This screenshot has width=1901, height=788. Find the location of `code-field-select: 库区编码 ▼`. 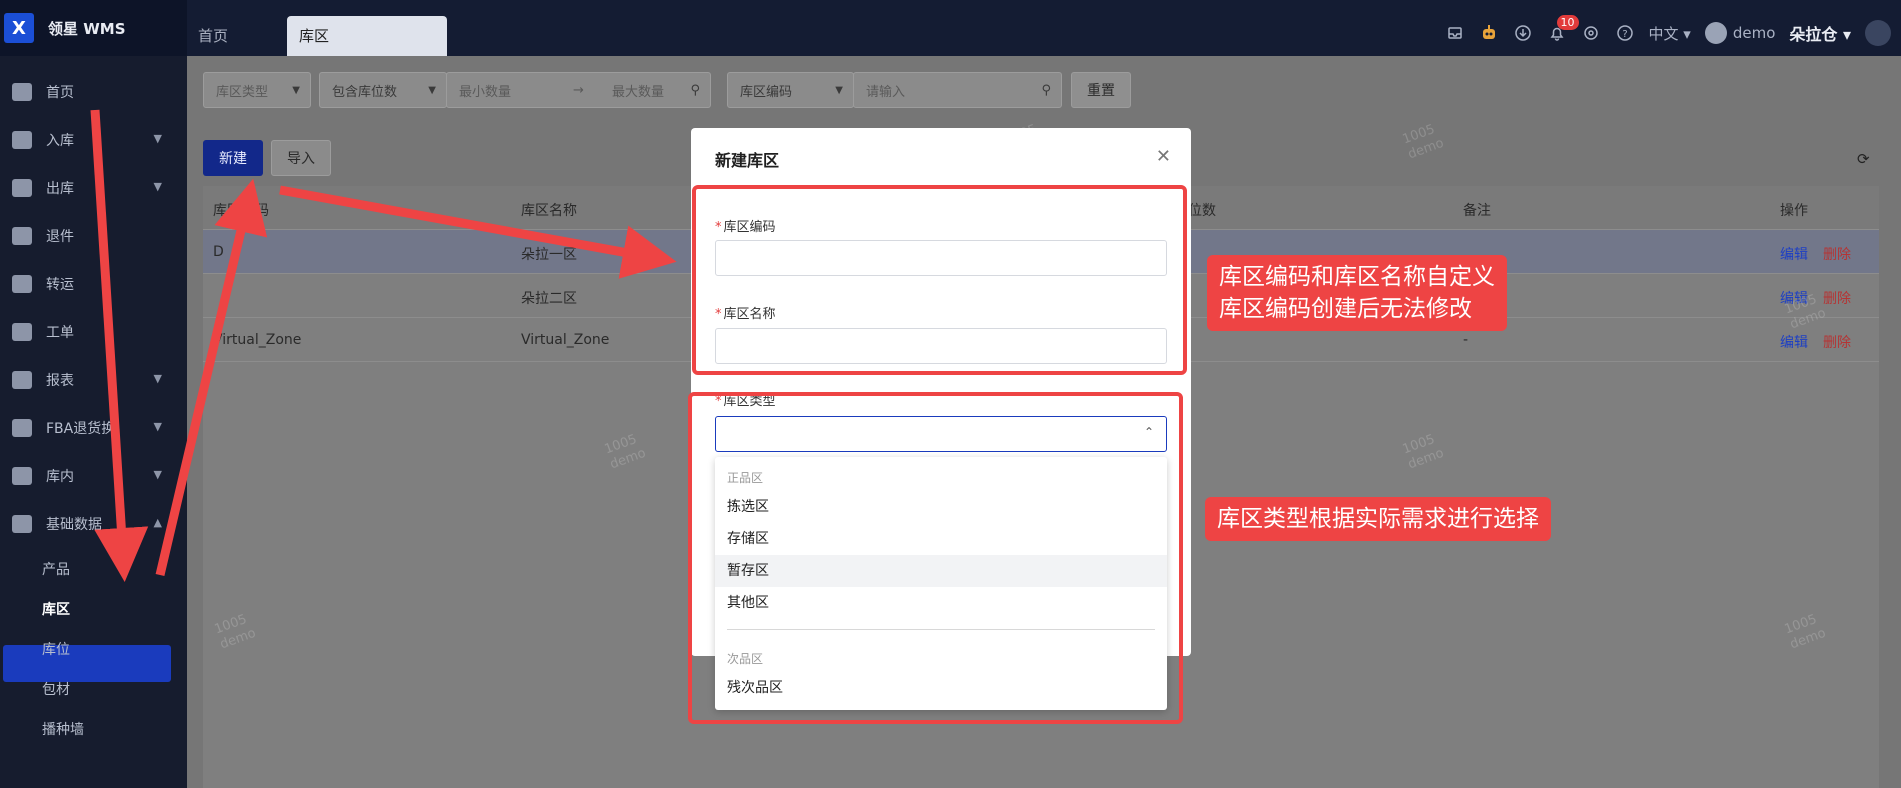

code-field-select: 库区编码 ▼ is located at coordinates (790, 90).